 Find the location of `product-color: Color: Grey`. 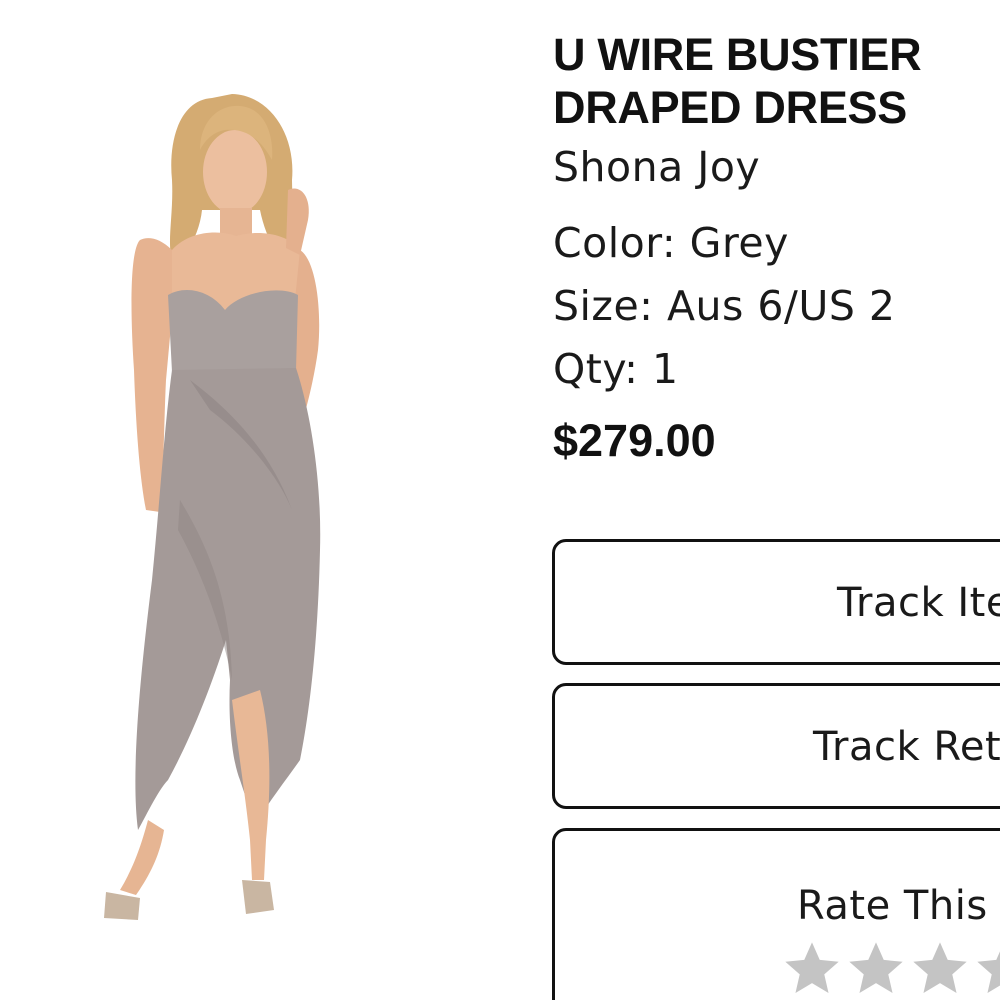

product-color: Color: Grey is located at coordinates (671, 243).